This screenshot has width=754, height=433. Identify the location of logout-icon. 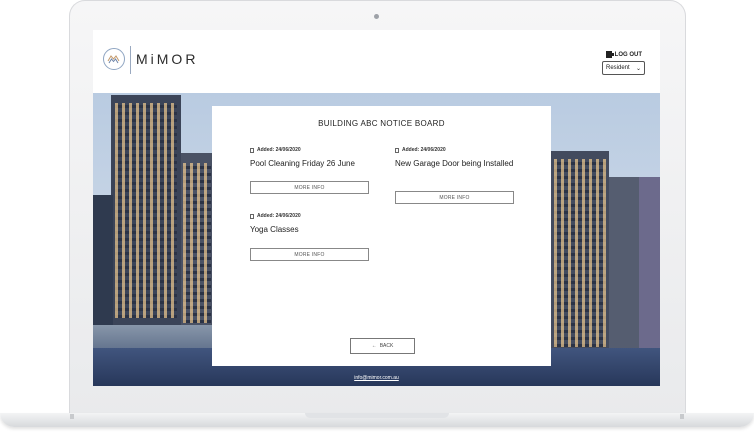
(609, 54).